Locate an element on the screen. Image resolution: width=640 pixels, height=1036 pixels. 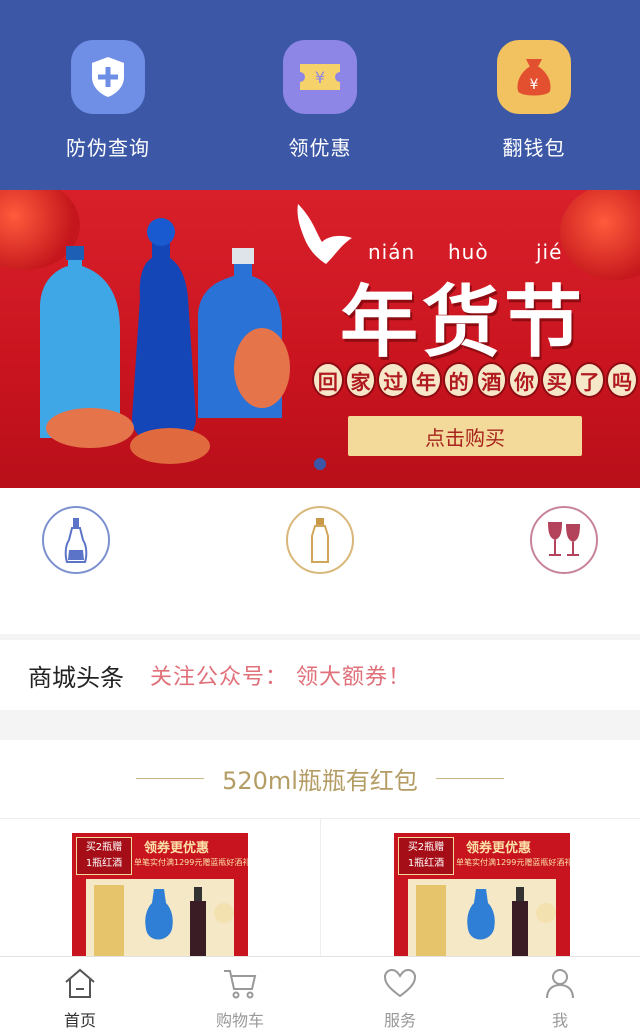
slogan-char: 的 is located at coordinates (458, 380).